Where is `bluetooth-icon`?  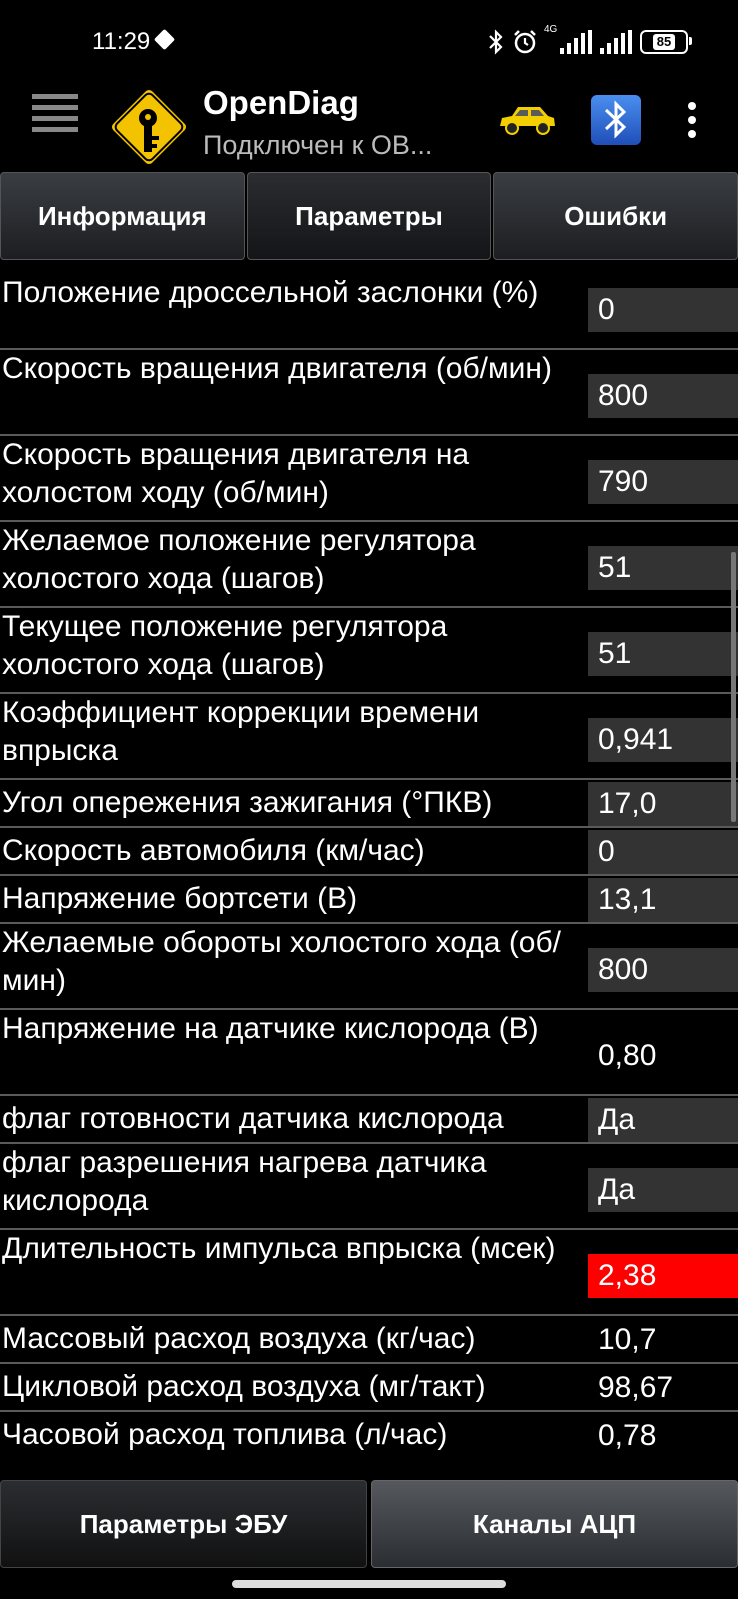 bluetooth-icon is located at coordinates (496, 42).